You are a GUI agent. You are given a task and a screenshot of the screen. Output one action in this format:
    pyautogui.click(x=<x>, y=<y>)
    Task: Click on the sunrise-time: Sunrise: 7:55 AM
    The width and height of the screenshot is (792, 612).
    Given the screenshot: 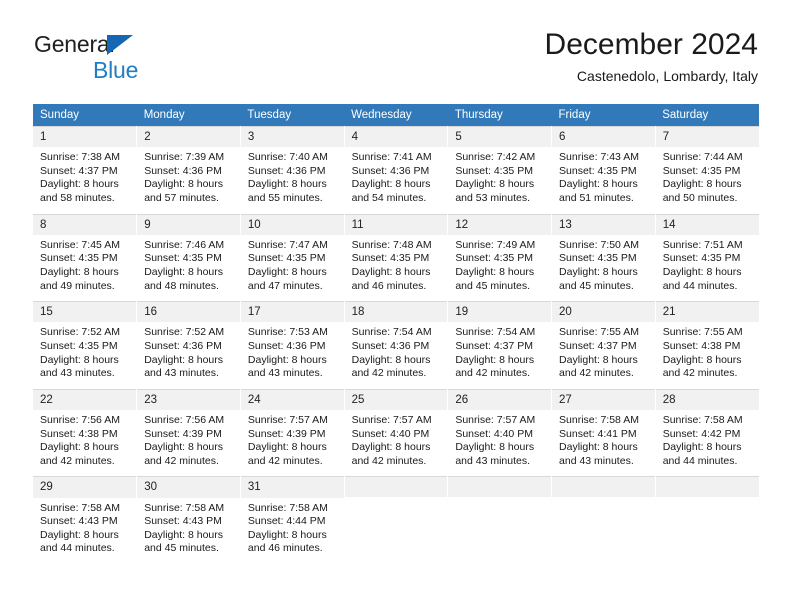 What is the action you would take?
    pyautogui.click(x=702, y=332)
    